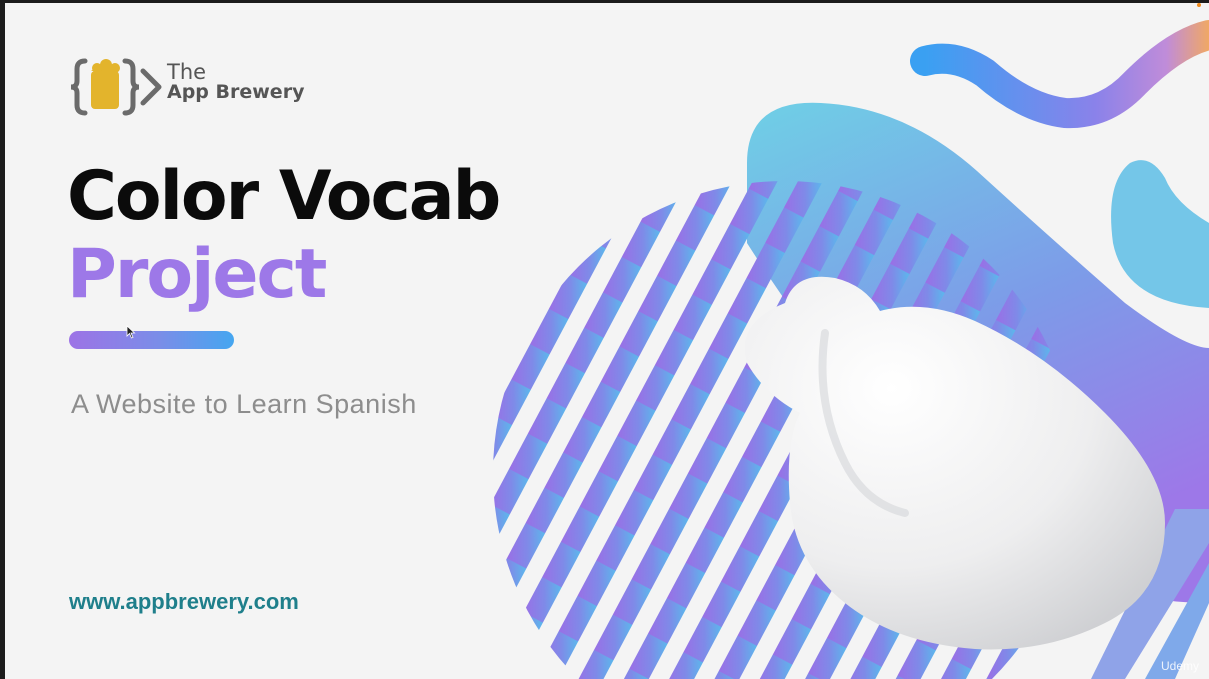 This screenshot has height=679, width=1209. Describe the element at coordinates (184, 602) in the screenshot. I see `website-link: www.appbrewery.com` at that location.